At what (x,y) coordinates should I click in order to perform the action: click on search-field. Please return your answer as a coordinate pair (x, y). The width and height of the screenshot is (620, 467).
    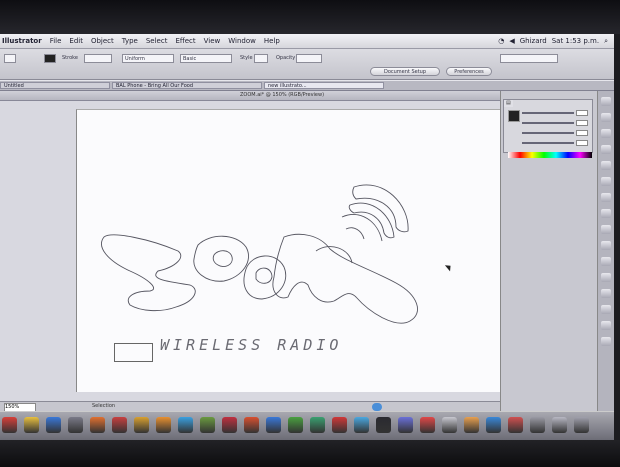
    Looking at the image, I should click on (529, 58).